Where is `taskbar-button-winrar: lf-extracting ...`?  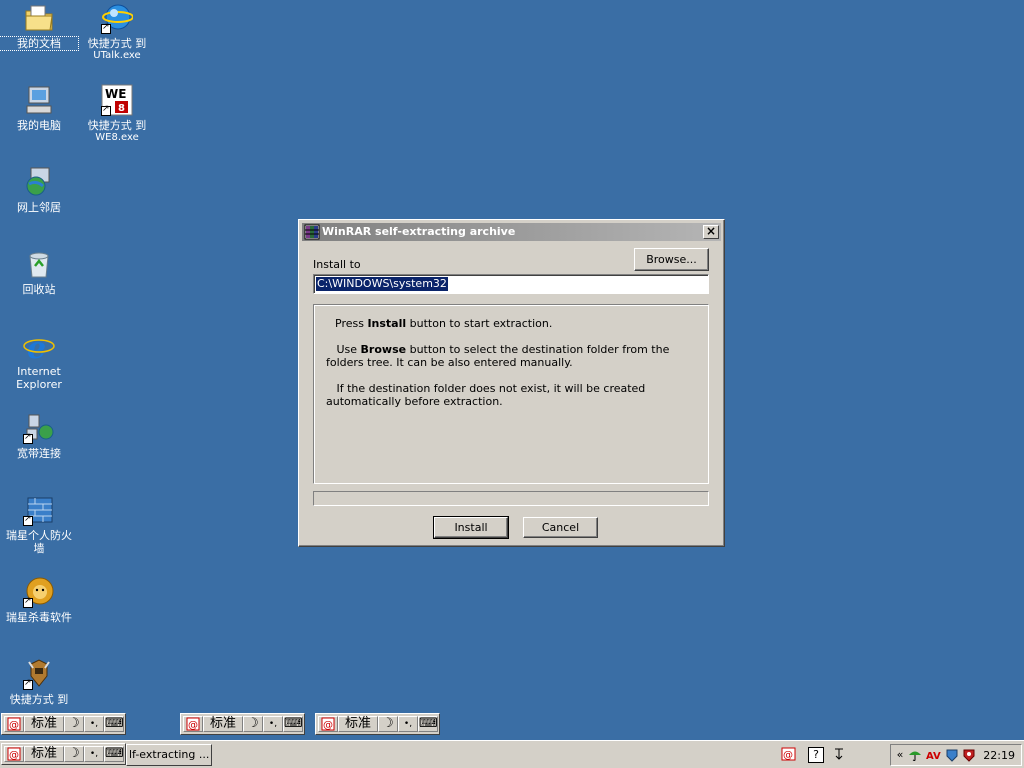 taskbar-button-winrar: lf-extracting ... is located at coordinates (169, 755).